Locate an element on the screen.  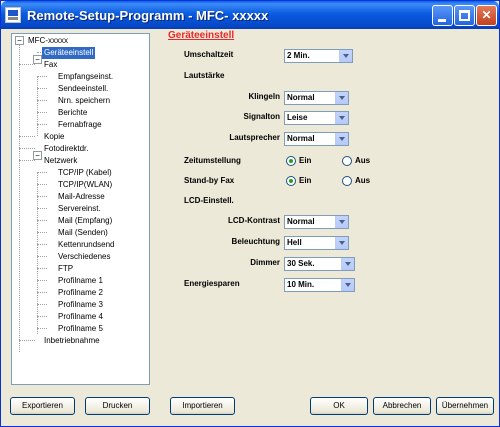
tree-item-profilname-5: Profilname 5 is located at coordinates (80, 329).